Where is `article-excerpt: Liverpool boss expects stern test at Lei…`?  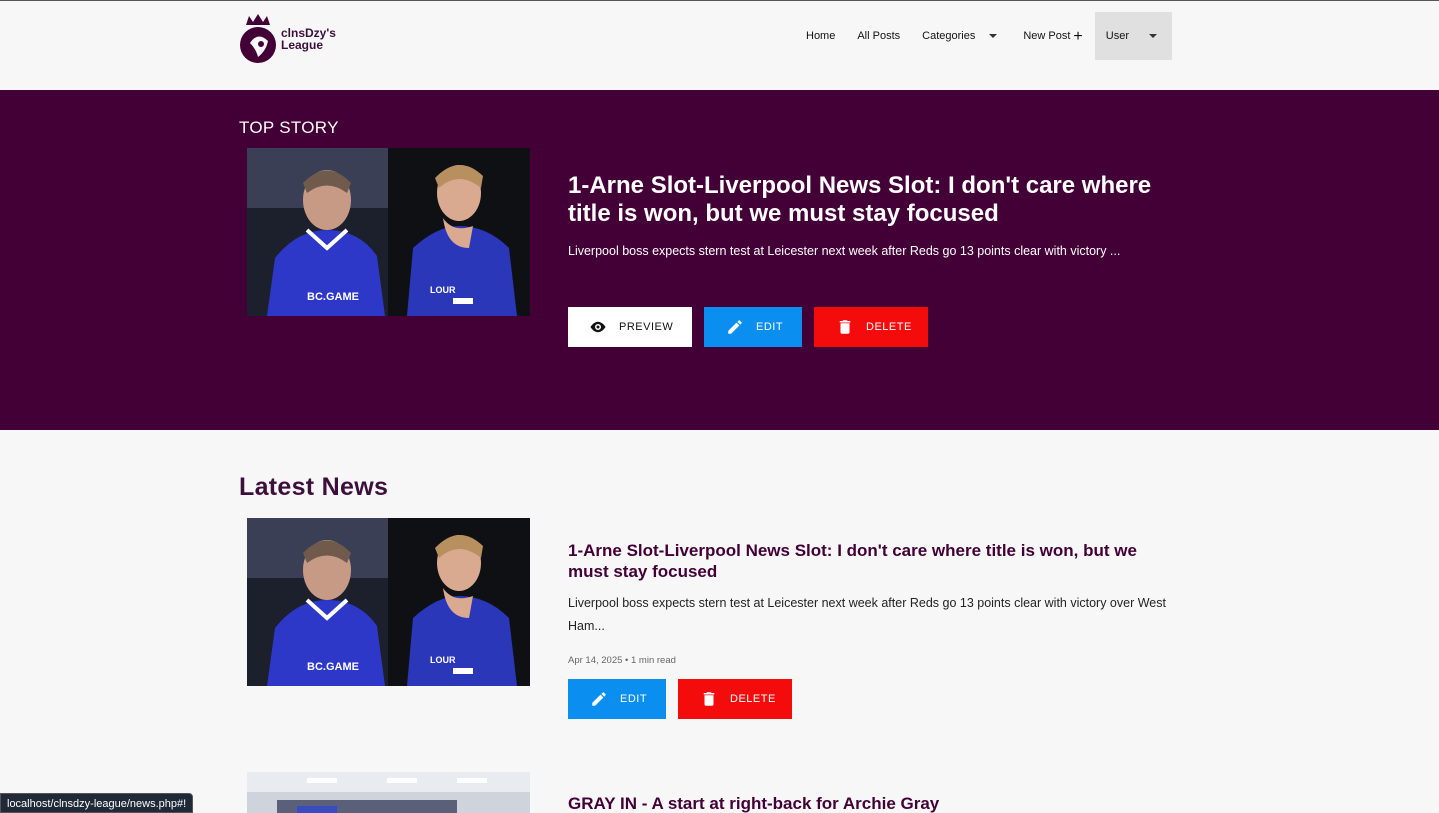 article-excerpt: Liverpool boss expects stern test at Lei… is located at coordinates (867, 614).